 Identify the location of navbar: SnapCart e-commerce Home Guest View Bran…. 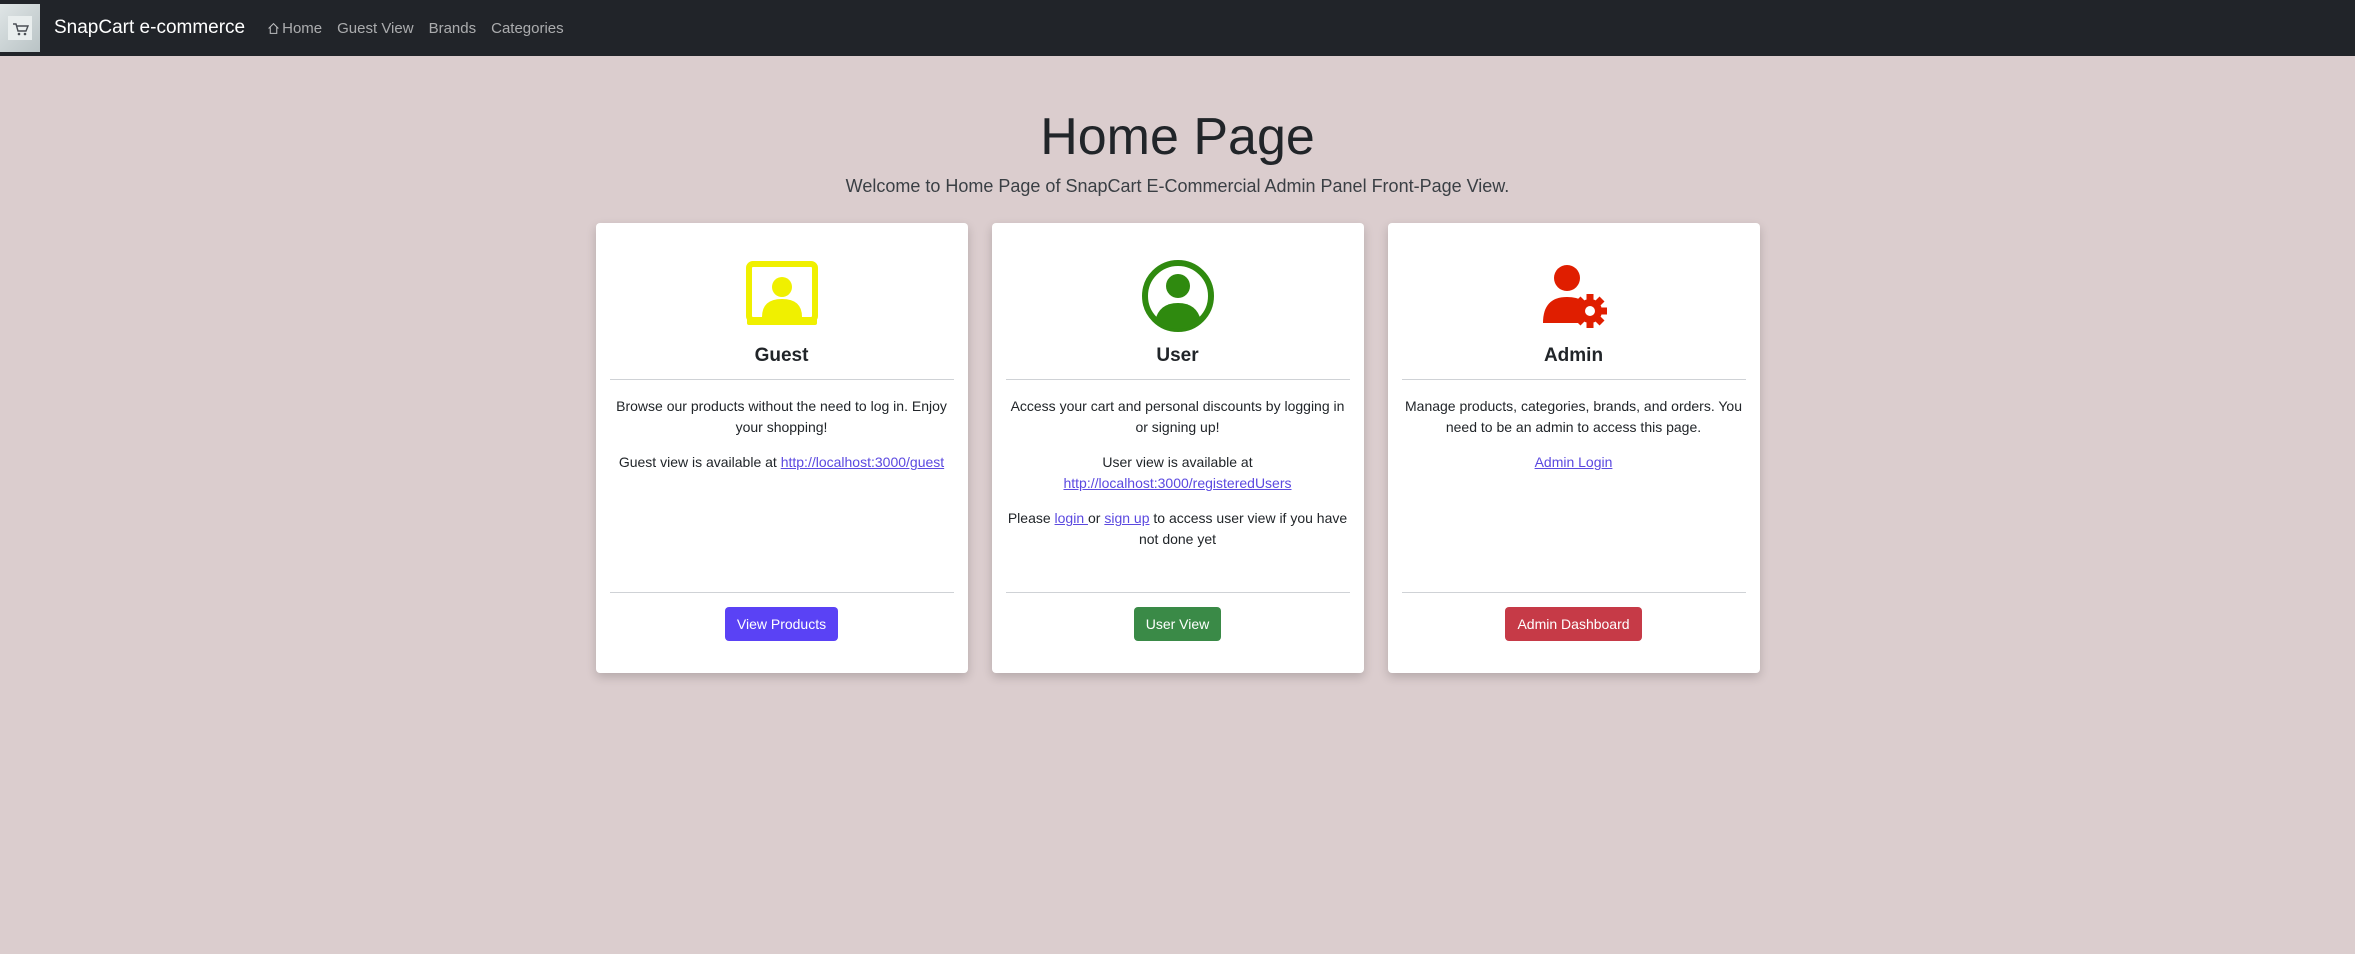
(1177, 28).